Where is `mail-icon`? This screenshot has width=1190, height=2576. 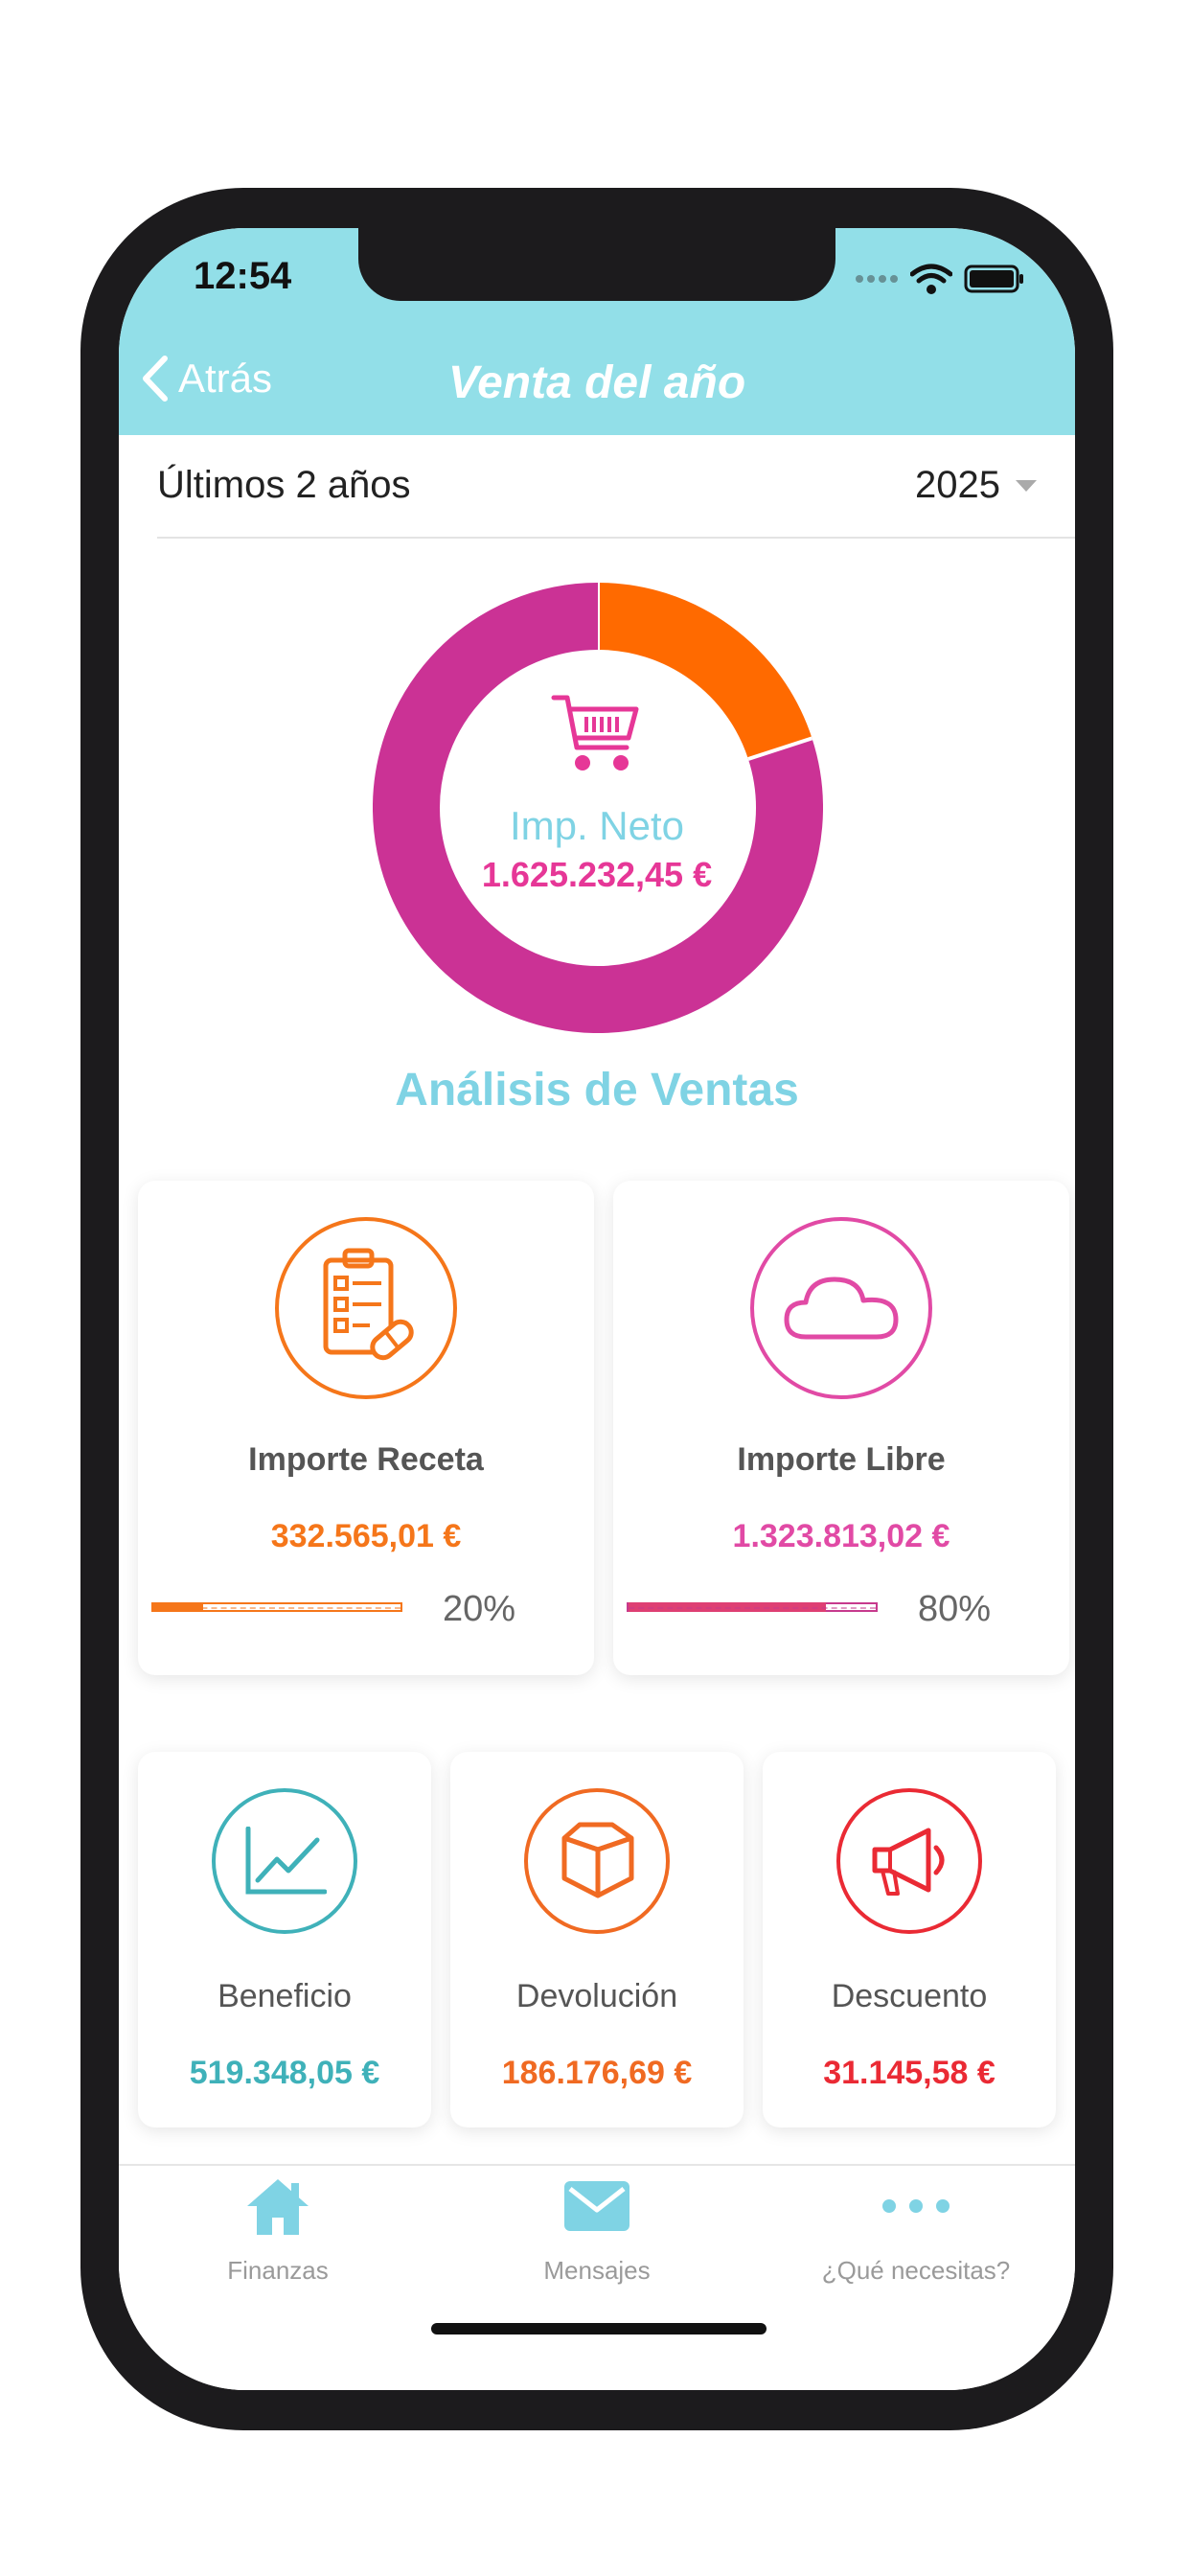
mail-icon is located at coordinates (596, 2206).